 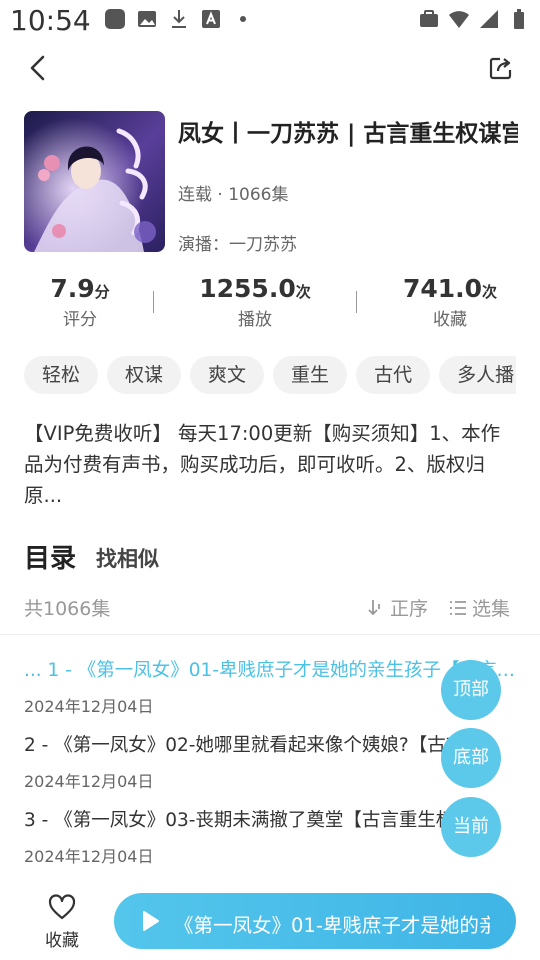 I want to click on status-time: 10:54, so click(x=50, y=20).